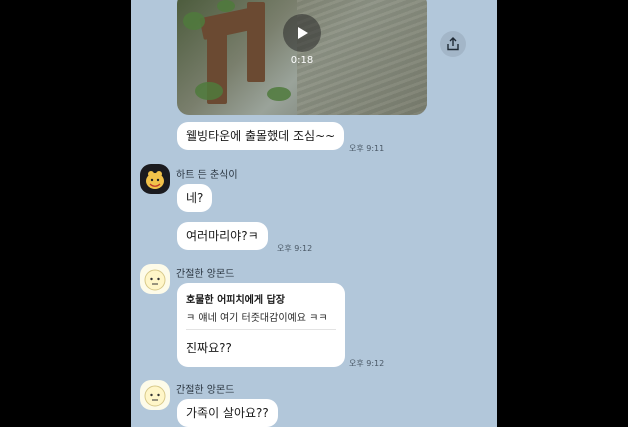 This screenshot has height=427, width=628. What do you see at coordinates (261, 136) in the screenshot?
I see `message-bubble: 웰빙타운에 출몰했데 조심~~` at bounding box center [261, 136].